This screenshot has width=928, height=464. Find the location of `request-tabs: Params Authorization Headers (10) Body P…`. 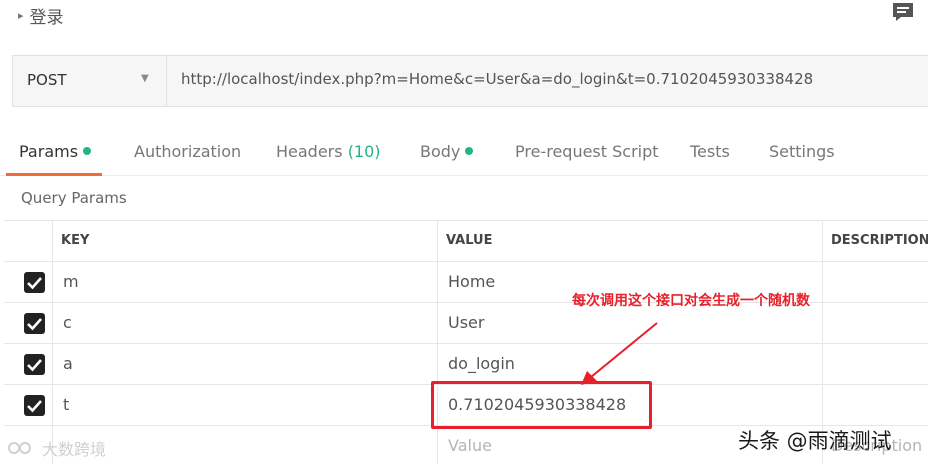

request-tabs: Params Authorization Headers (10) Body P… is located at coordinates (464, 156).